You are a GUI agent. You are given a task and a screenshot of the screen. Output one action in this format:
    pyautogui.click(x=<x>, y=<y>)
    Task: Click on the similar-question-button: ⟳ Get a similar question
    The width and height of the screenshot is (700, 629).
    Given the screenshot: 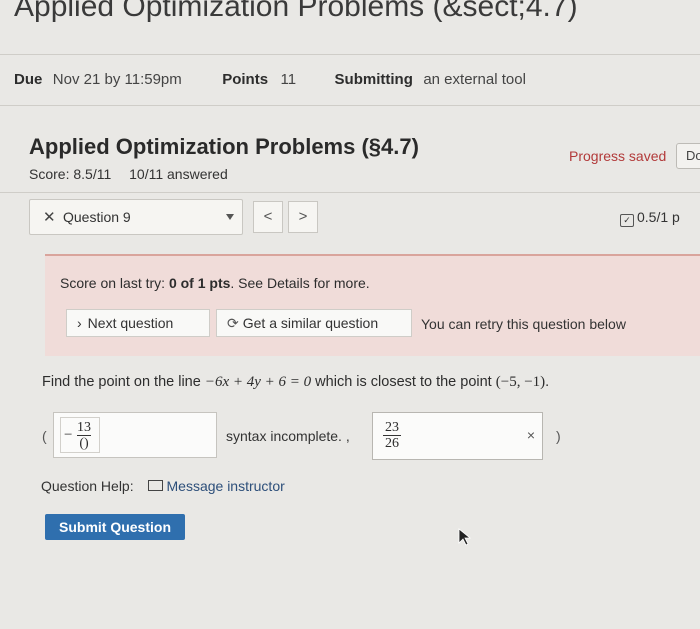 What is the action you would take?
    pyautogui.click(x=314, y=323)
    